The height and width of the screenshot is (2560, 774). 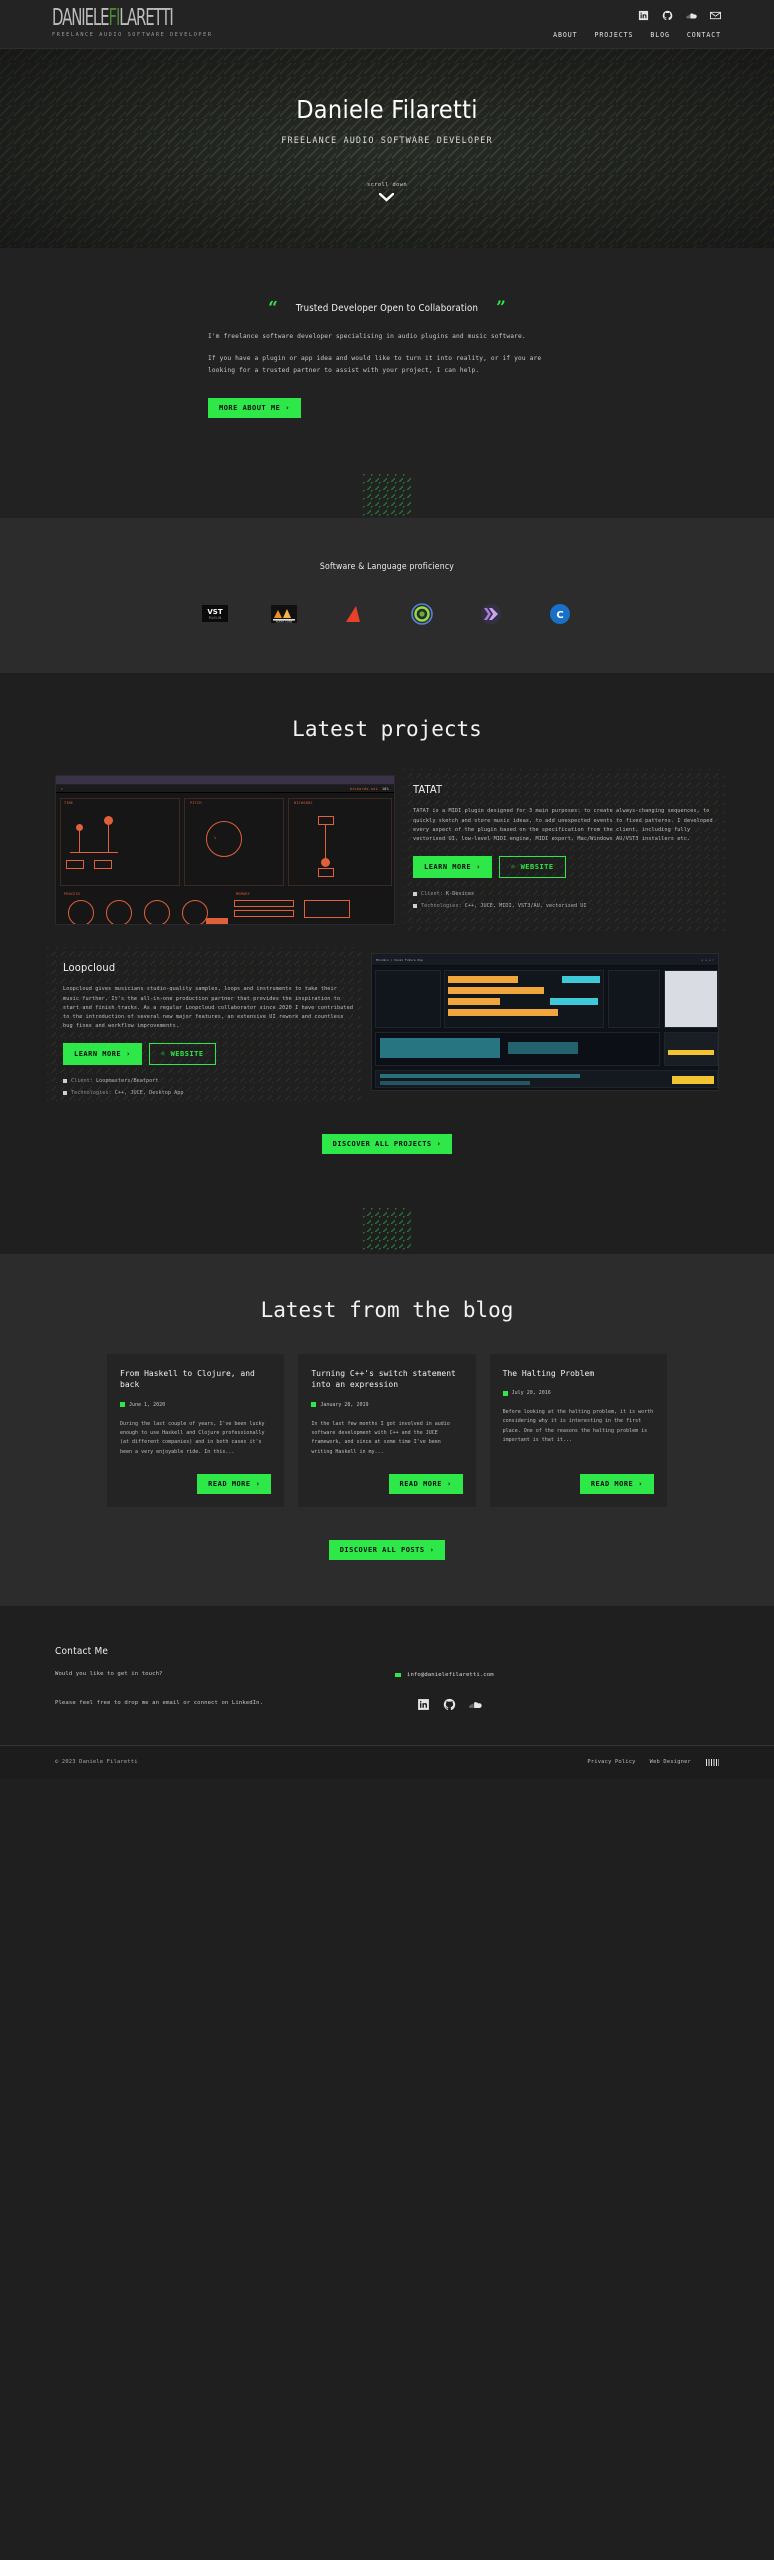 I want to click on footer-link-web-designer: Web Designer, so click(x=670, y=1762).